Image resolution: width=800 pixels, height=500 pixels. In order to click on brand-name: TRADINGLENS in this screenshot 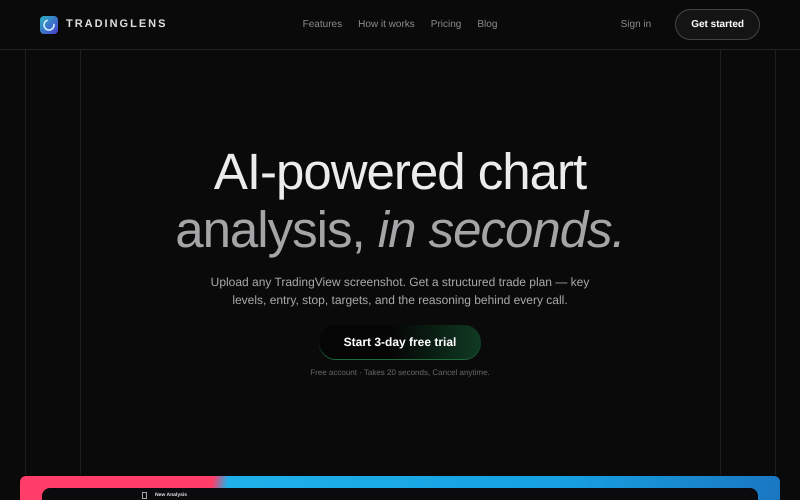, I will do `click(117, 24)`.